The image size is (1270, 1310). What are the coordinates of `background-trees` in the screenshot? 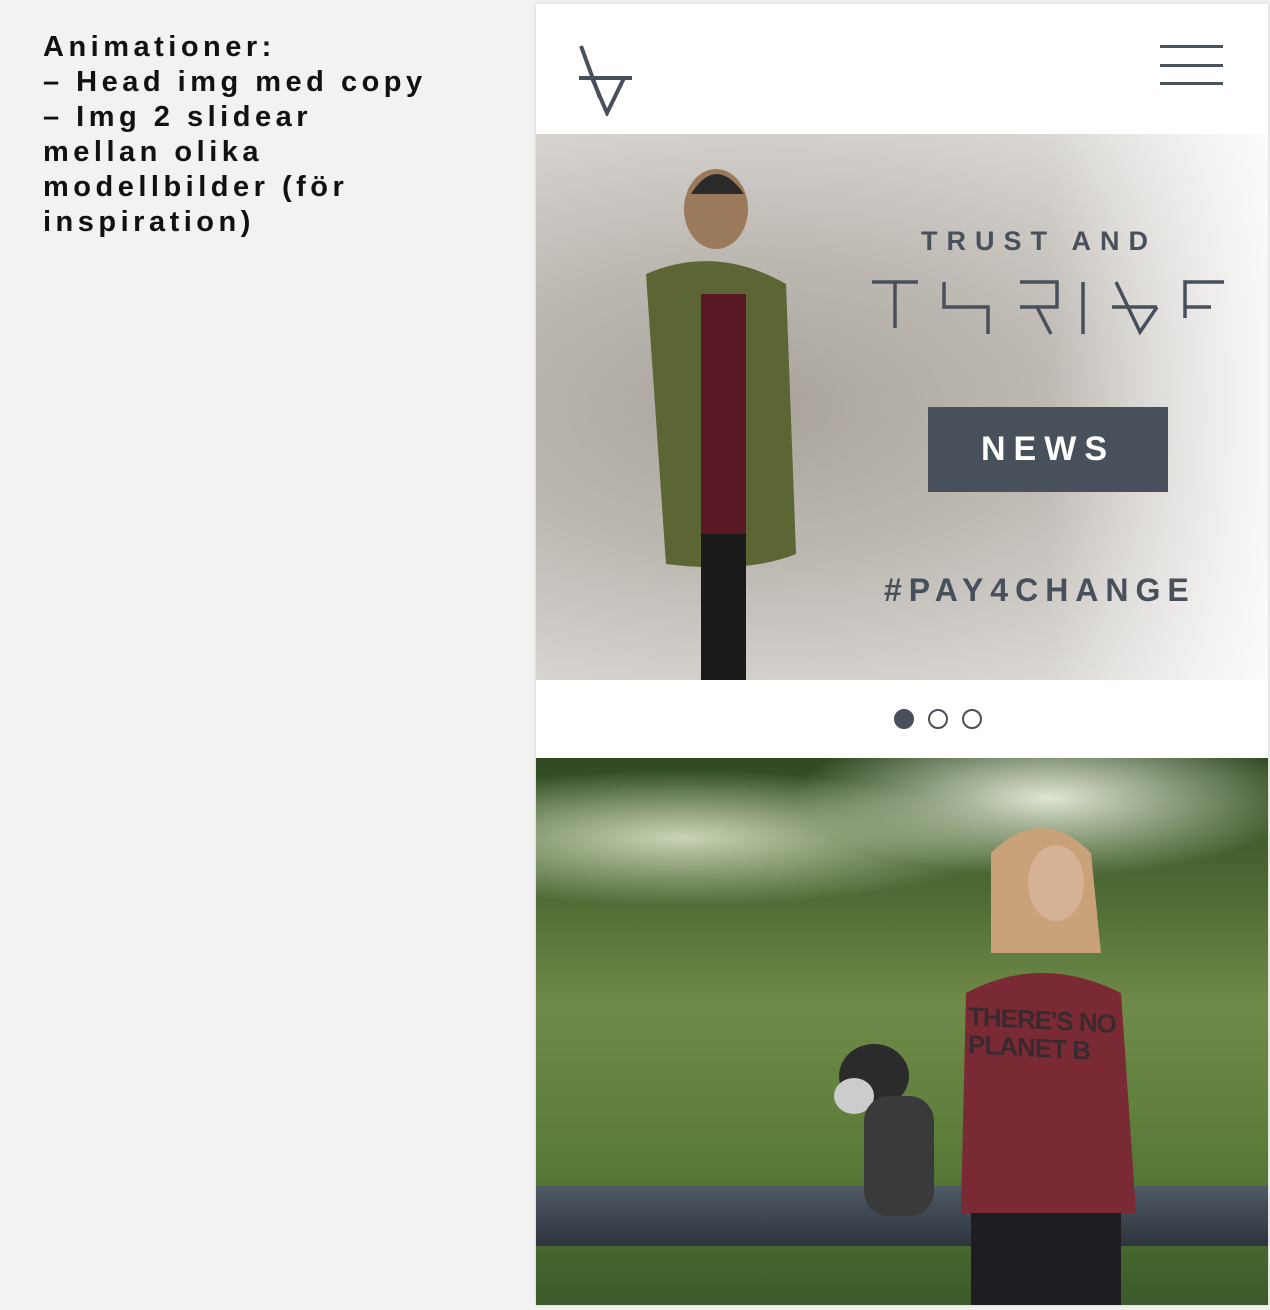 It's located at (902, 858).